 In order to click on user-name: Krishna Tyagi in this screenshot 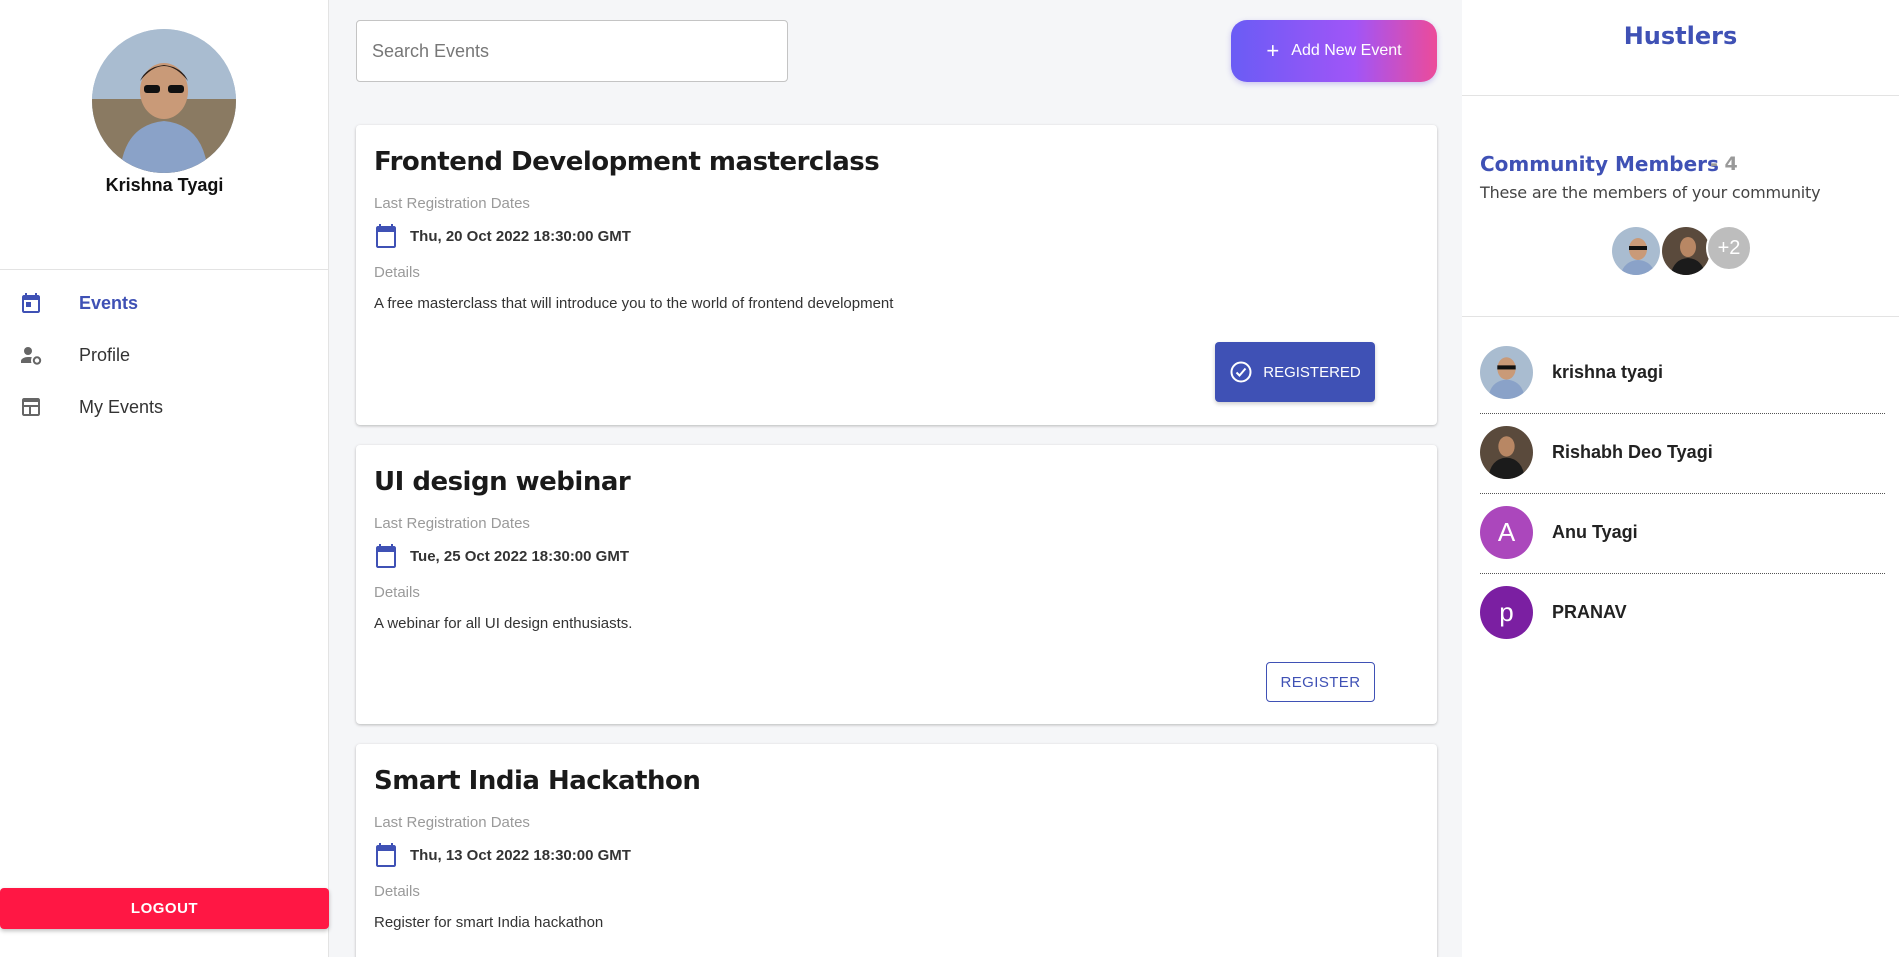, I will do `click(164, 185)`.